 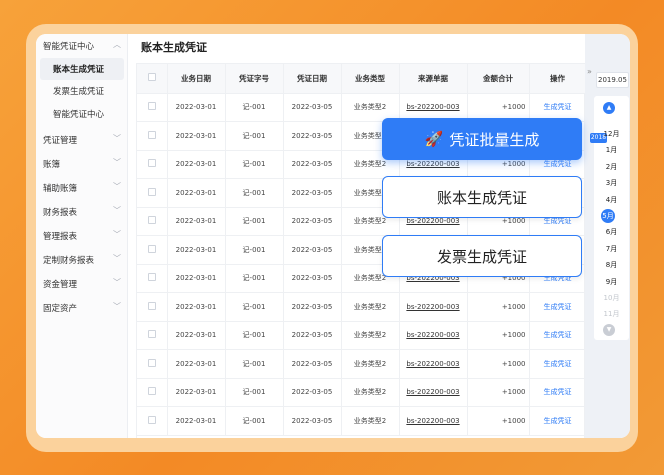 What do you see at coordinates (60, 285) in the screenshot?
I see `sidebar-item-label: 资金管理` at bounding box center [60, 285].